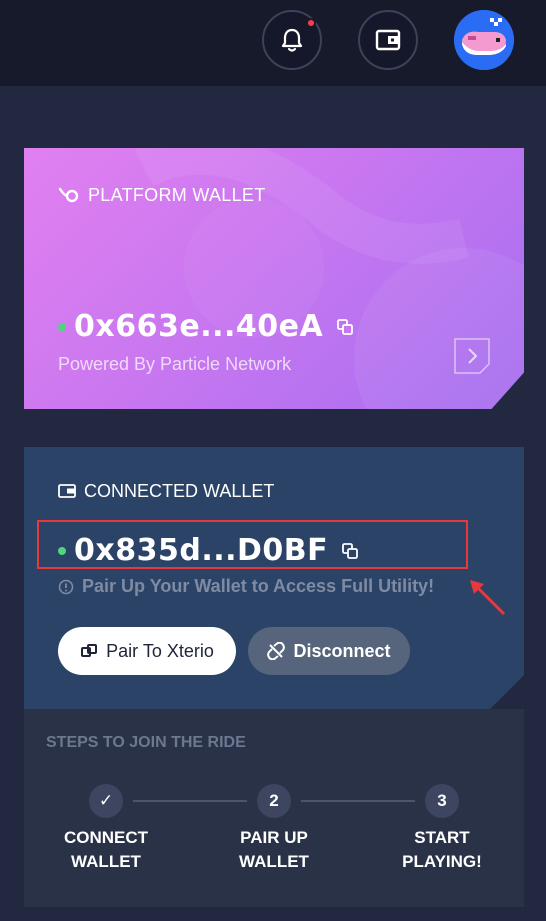  Describe the element at coordinates (68, 195) in the screenshot. I see `particle-logo-icon` at that location.